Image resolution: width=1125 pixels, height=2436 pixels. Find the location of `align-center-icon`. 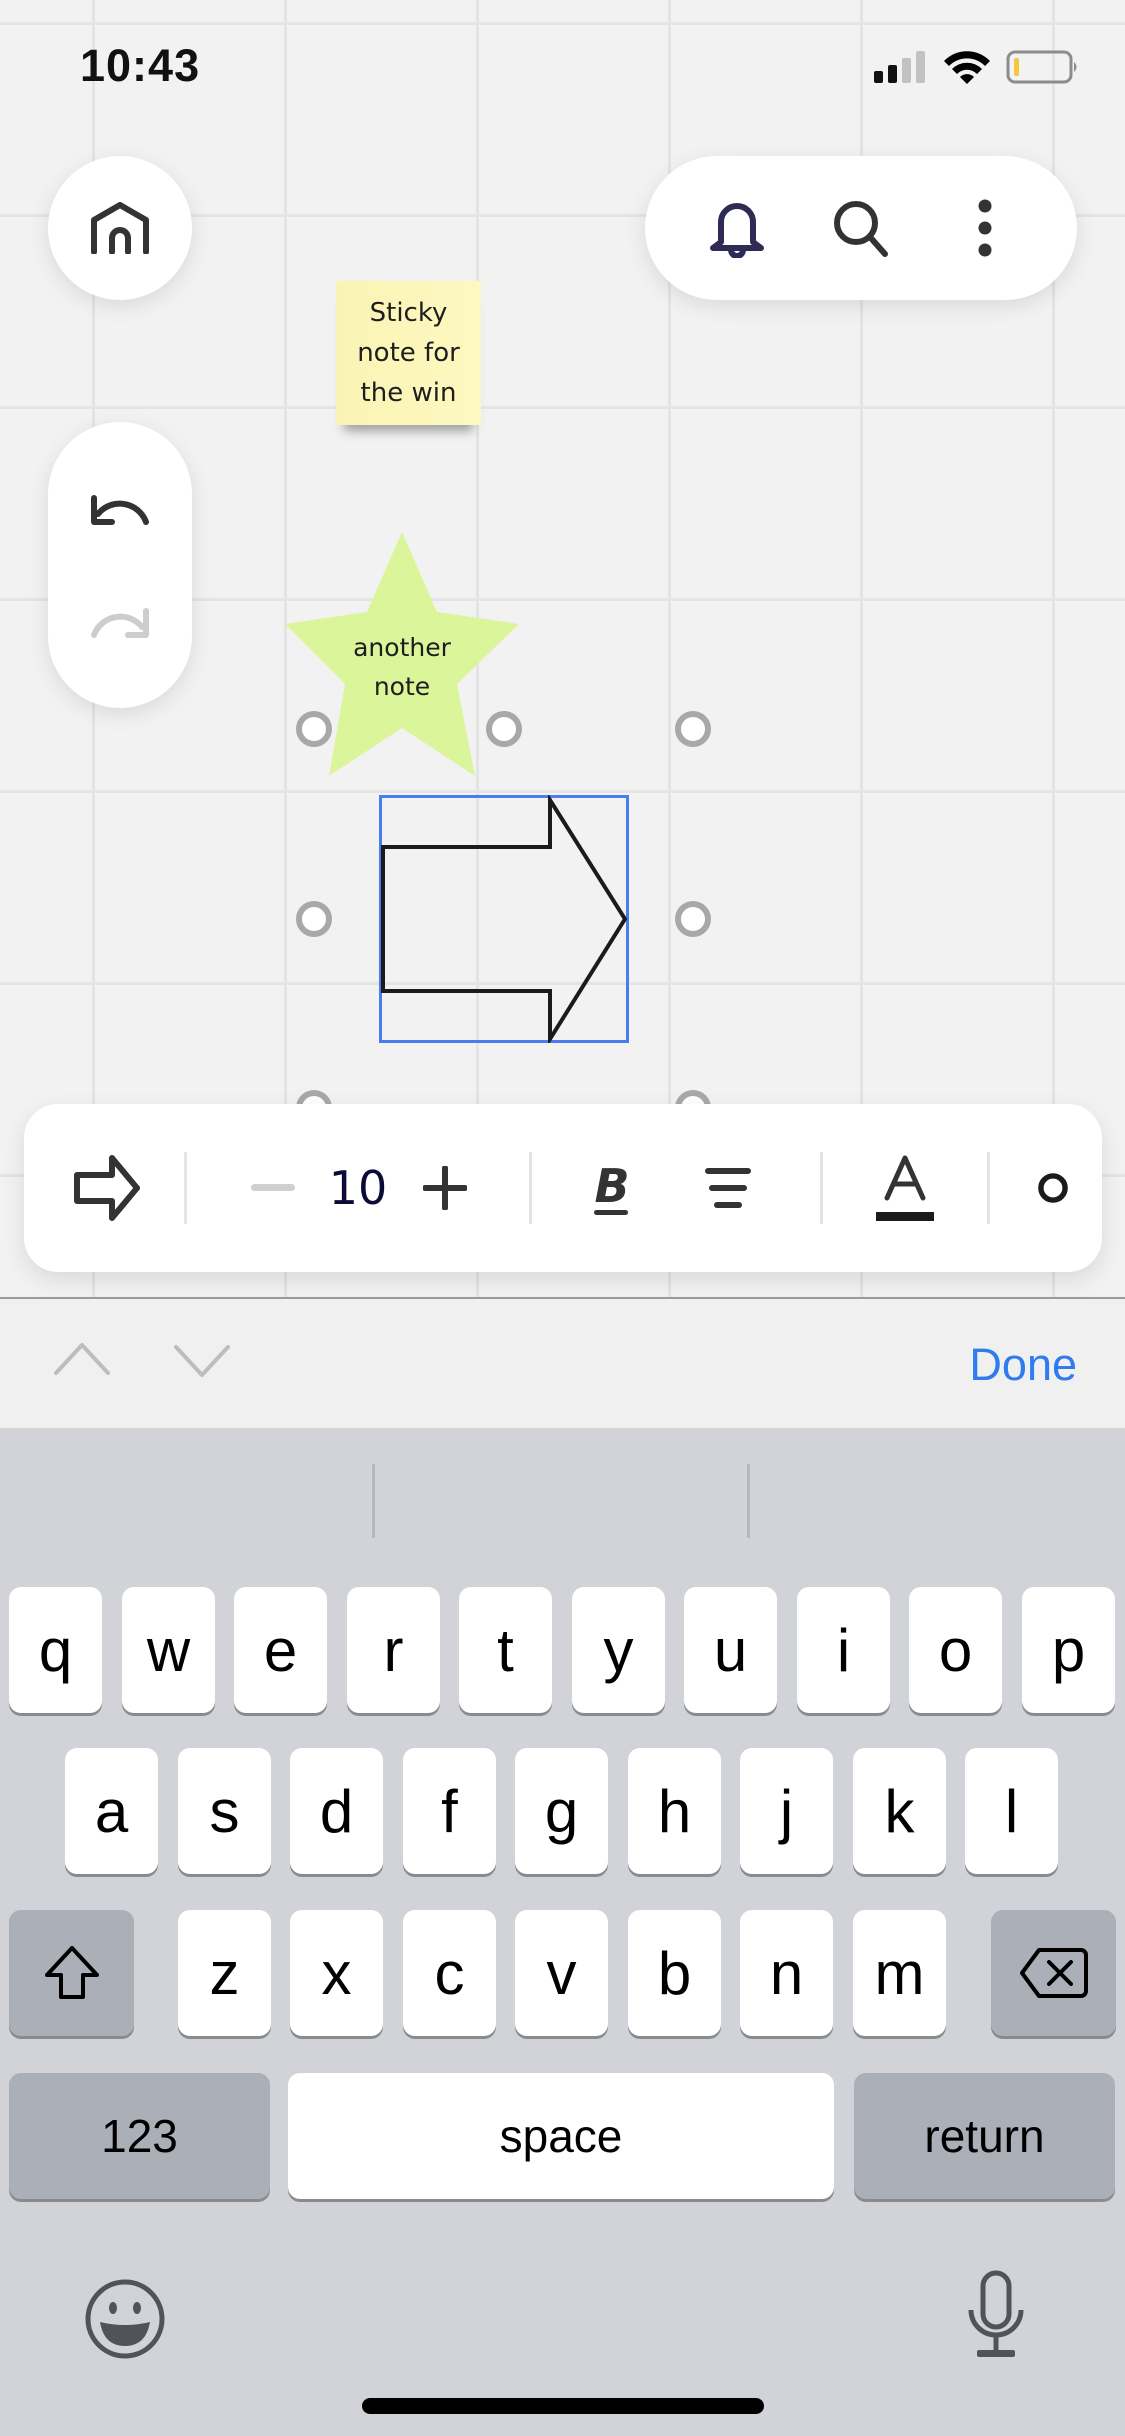

align-center-icon is located at coordinates (728, 1188).